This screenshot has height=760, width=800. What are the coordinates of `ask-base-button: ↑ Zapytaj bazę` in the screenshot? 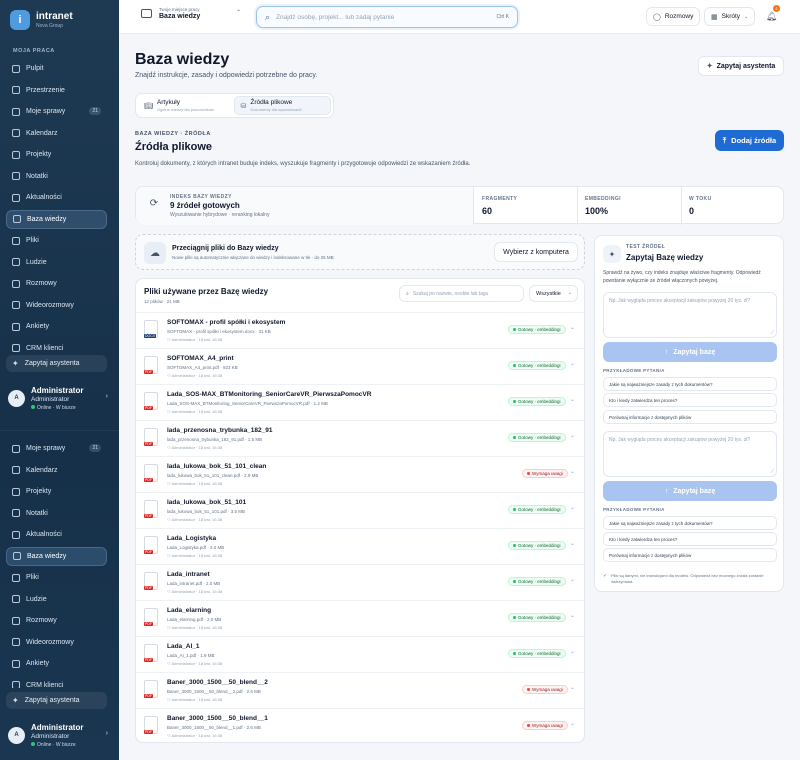 It's located at (690, 352).